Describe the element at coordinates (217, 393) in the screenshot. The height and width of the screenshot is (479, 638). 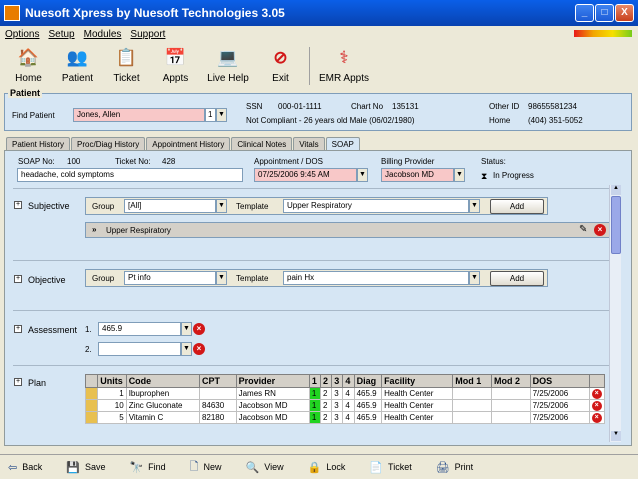
I see `cell-cpt` at that location.